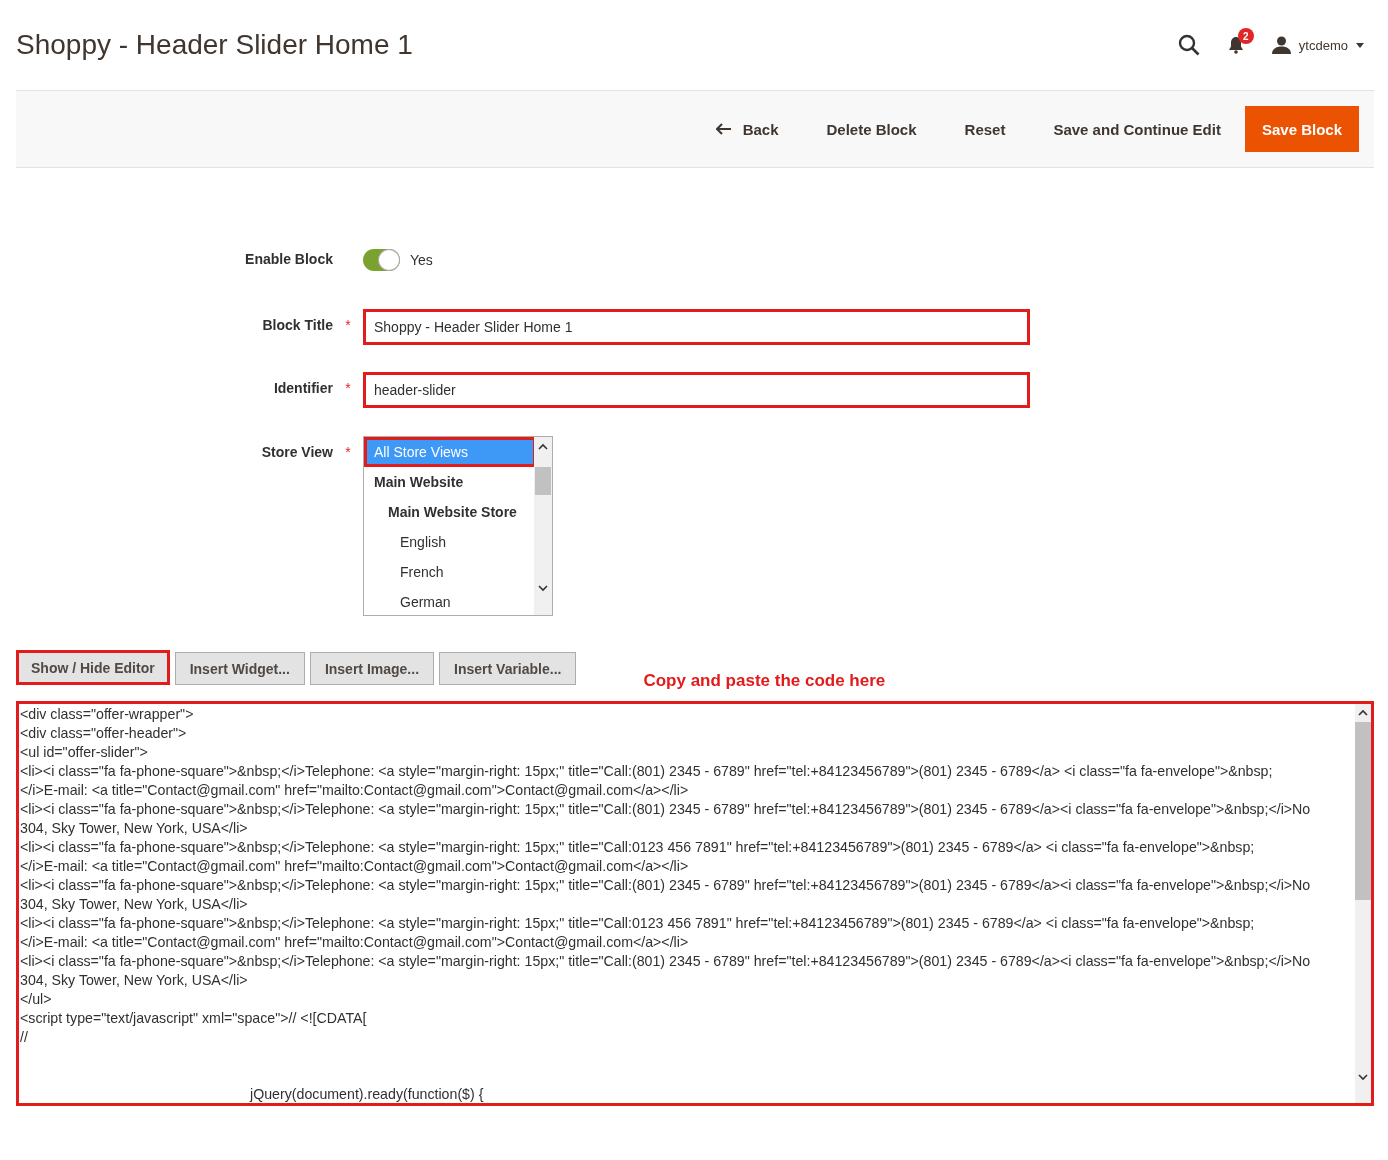 Image resolution: width=1388 pixels, height=1160 pixels. Describe the element at coordinates (194, 1018) in the screenshot. I see `code-line: <script type="text/javascript" xml="space">// <![CDATA[` at that location.